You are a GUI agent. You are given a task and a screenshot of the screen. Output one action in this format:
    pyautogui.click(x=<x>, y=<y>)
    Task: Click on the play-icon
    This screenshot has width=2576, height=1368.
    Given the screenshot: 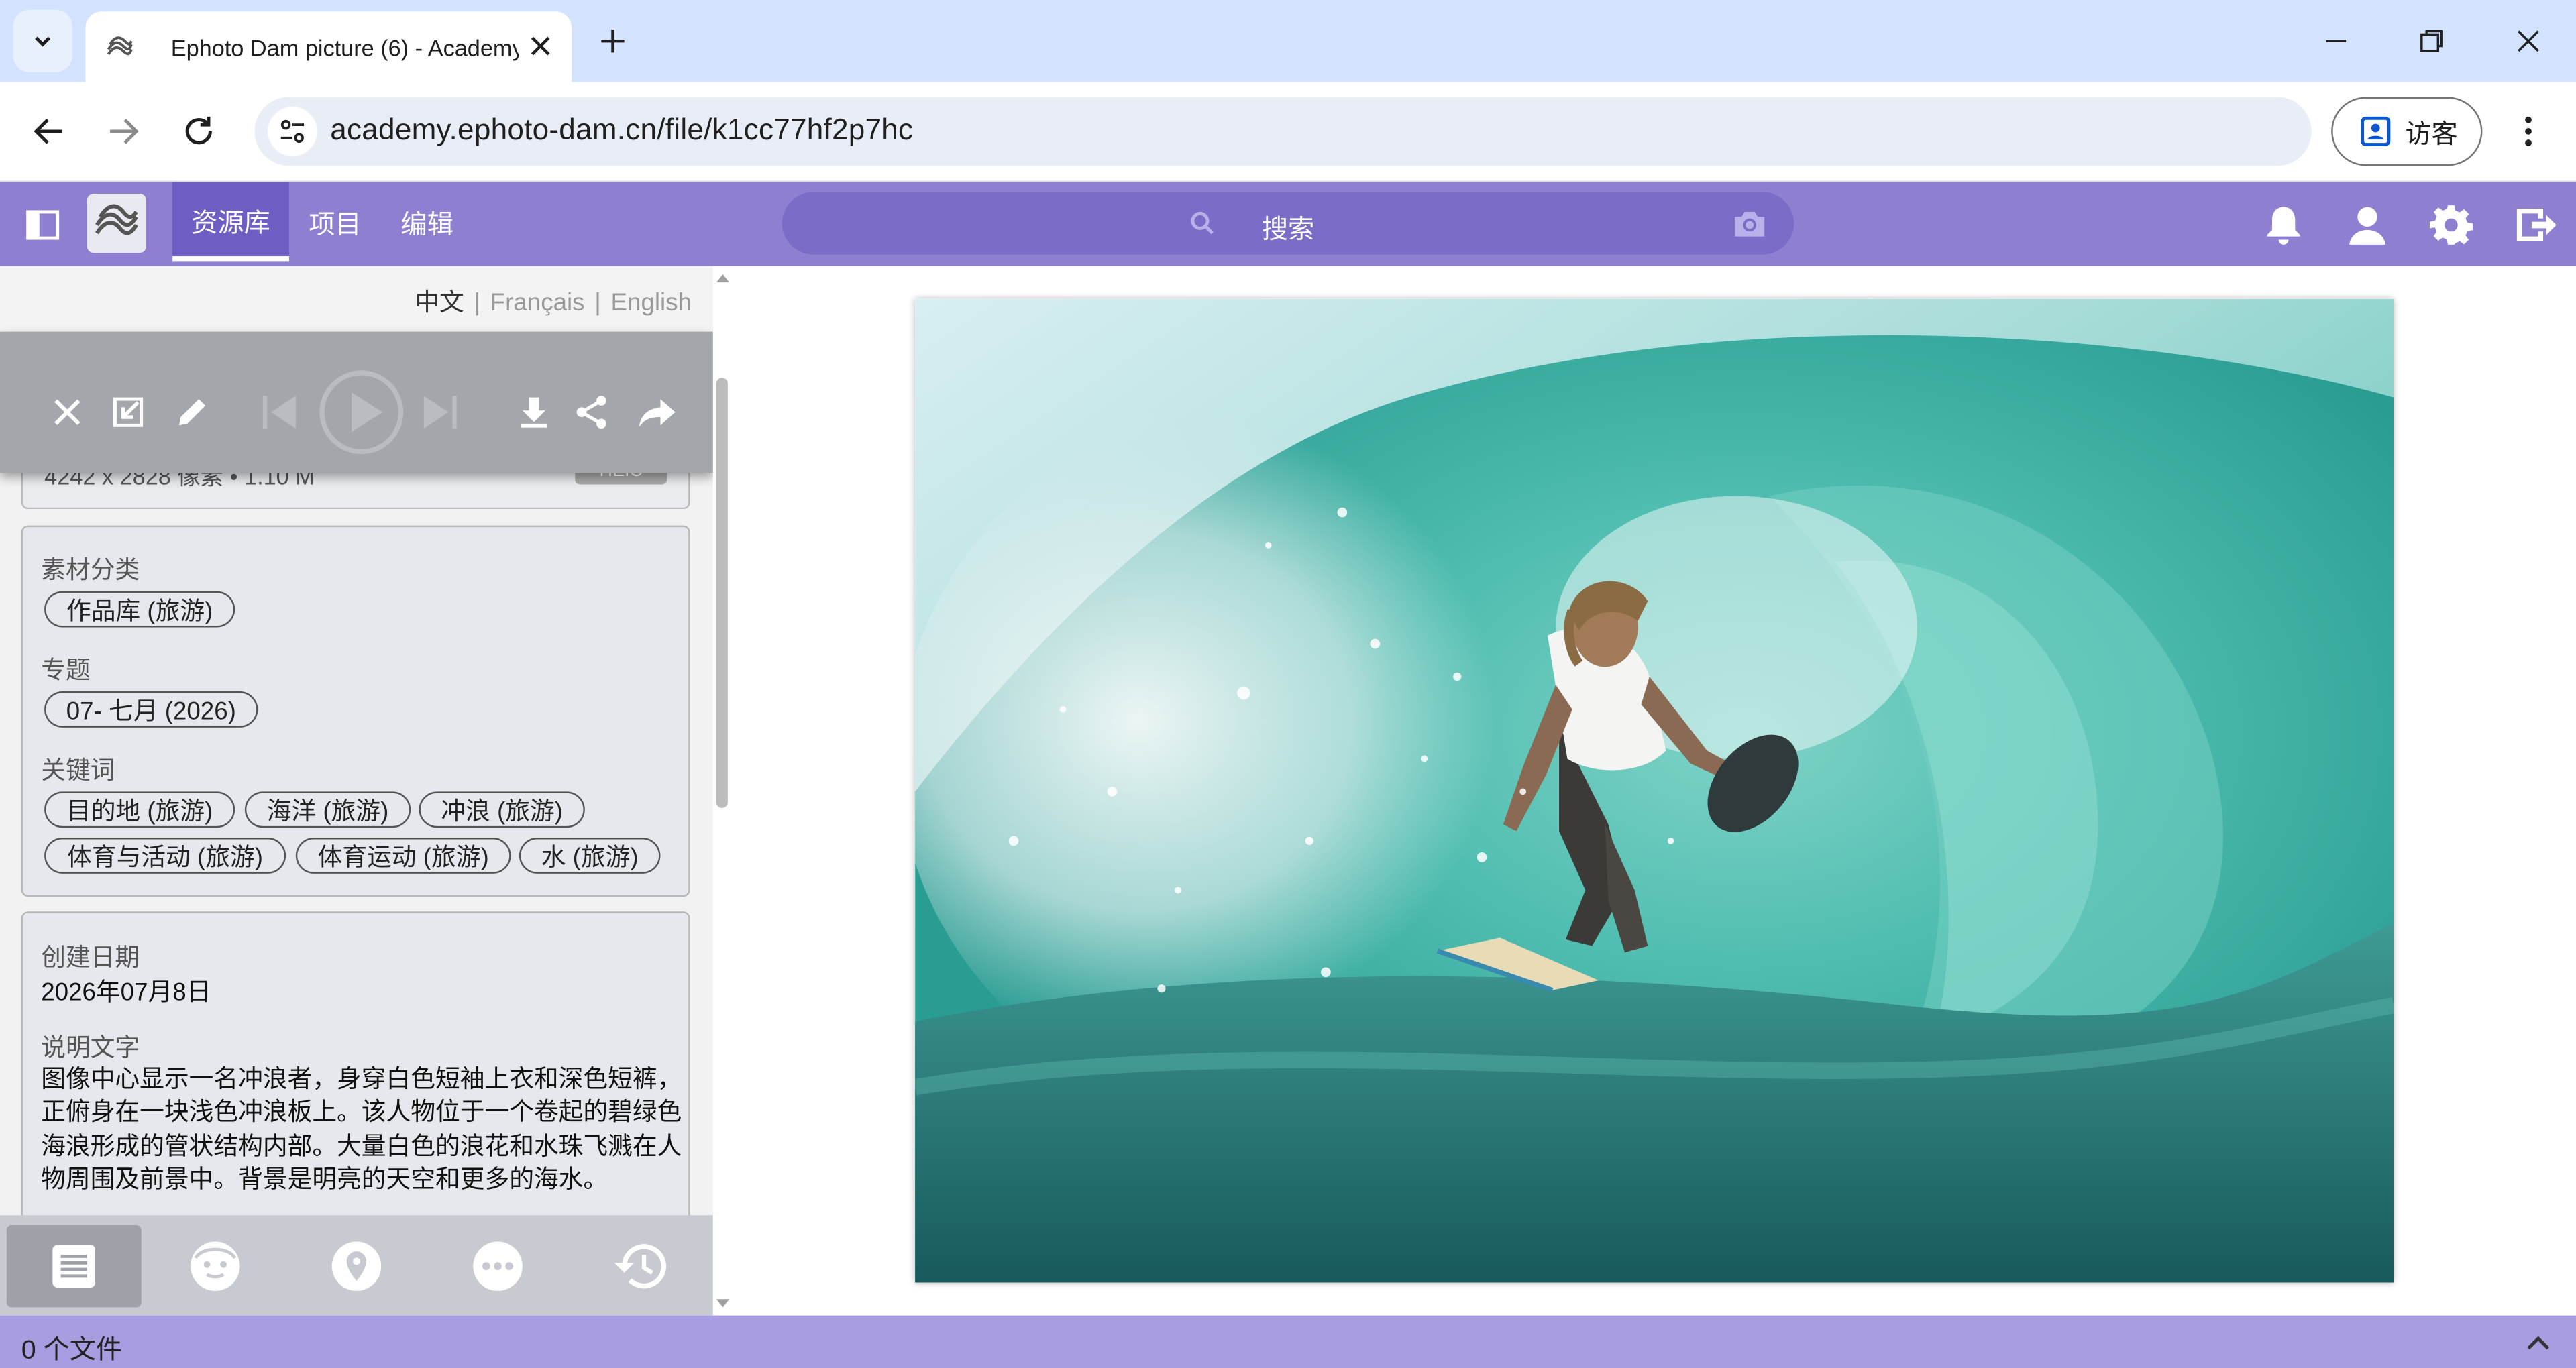 What is the action you would take?
    pyautogui.click(x=361, y=412)
    